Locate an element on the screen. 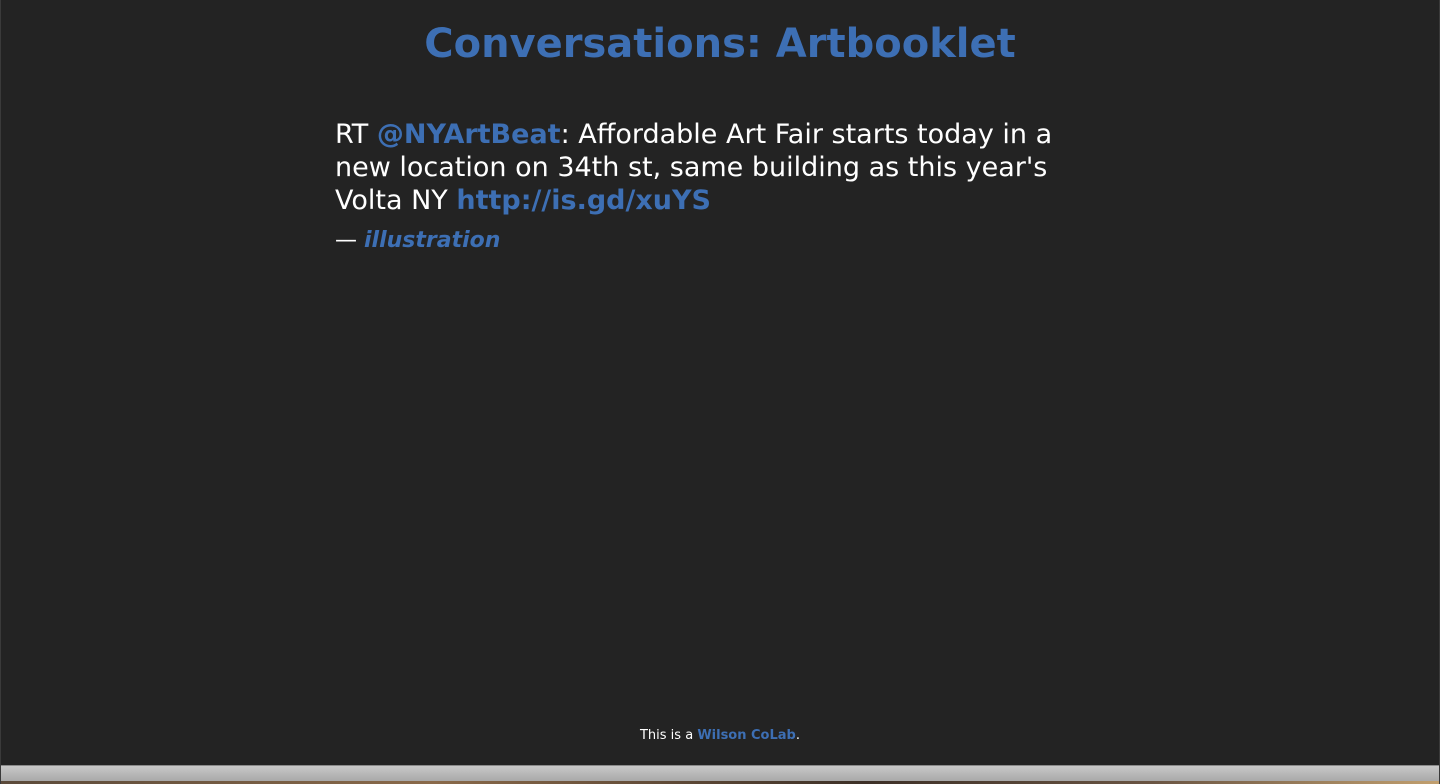  horizontal-scrollbar is located at coordinates (720, 773).